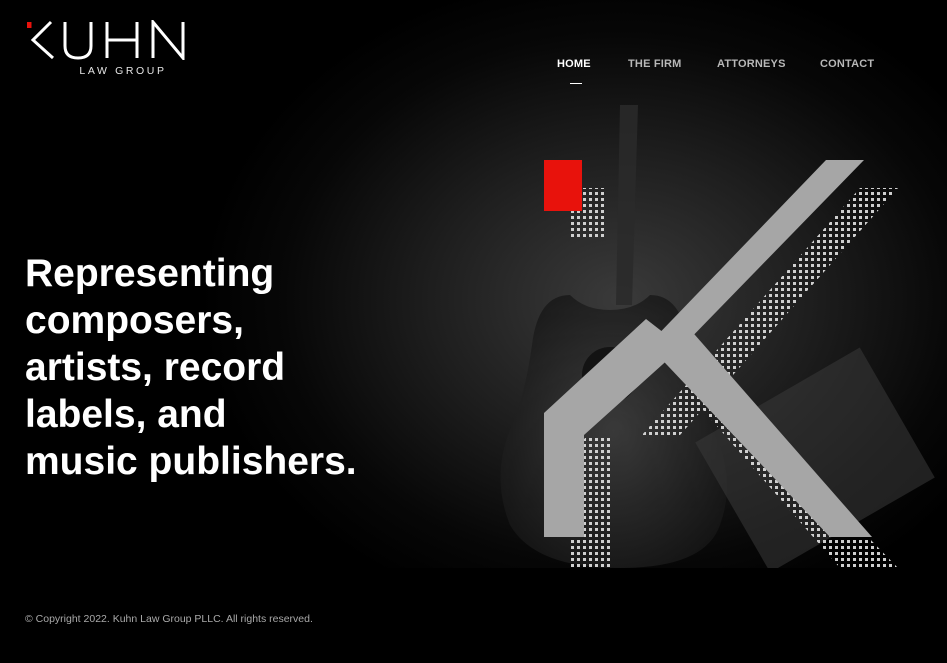  Describe the element at coordinates (29, 25) in the screenshot. I see `logo-accent-square` at that location.